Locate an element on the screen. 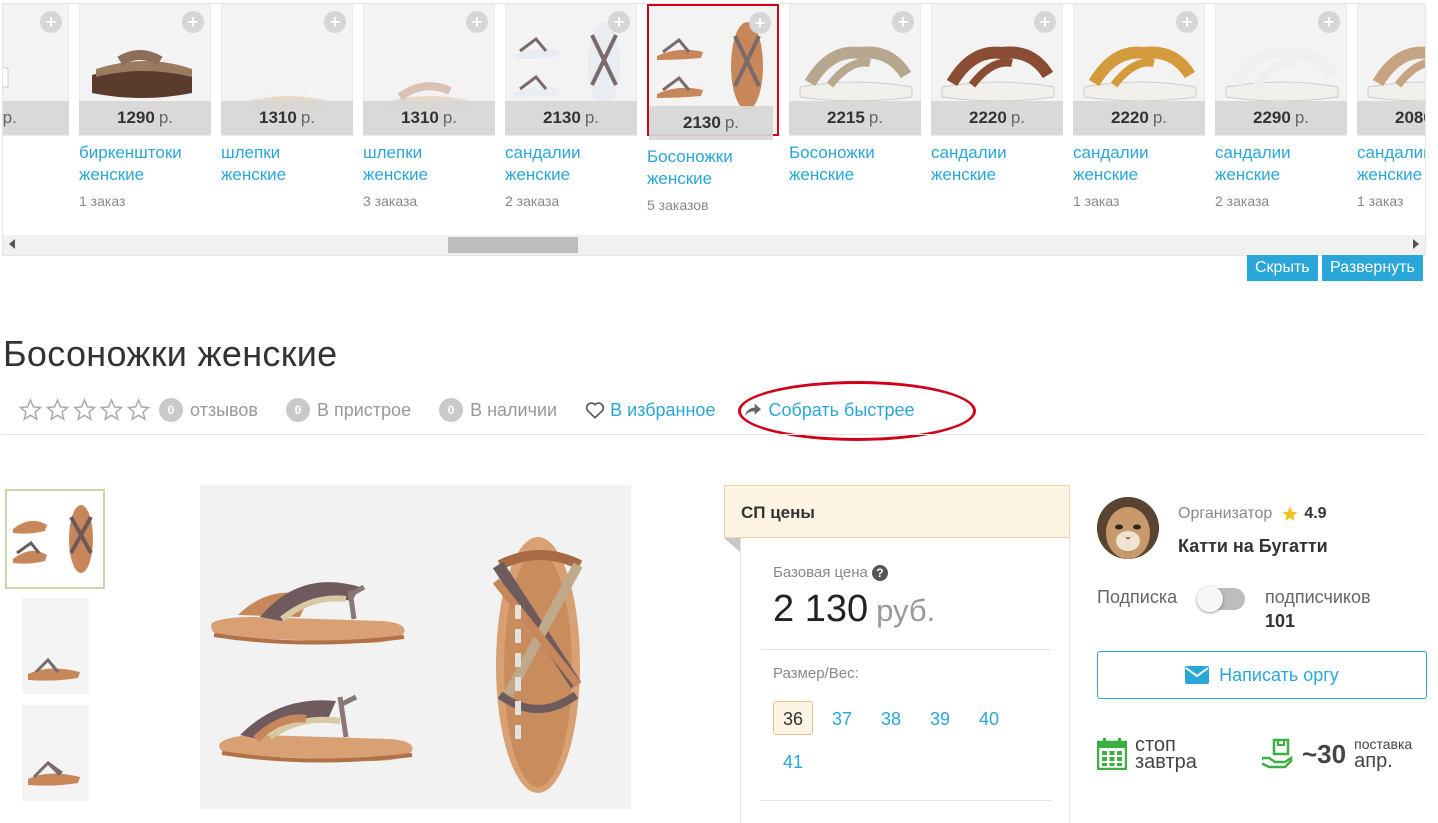  main-product-image is located at coordinates (415, 647).